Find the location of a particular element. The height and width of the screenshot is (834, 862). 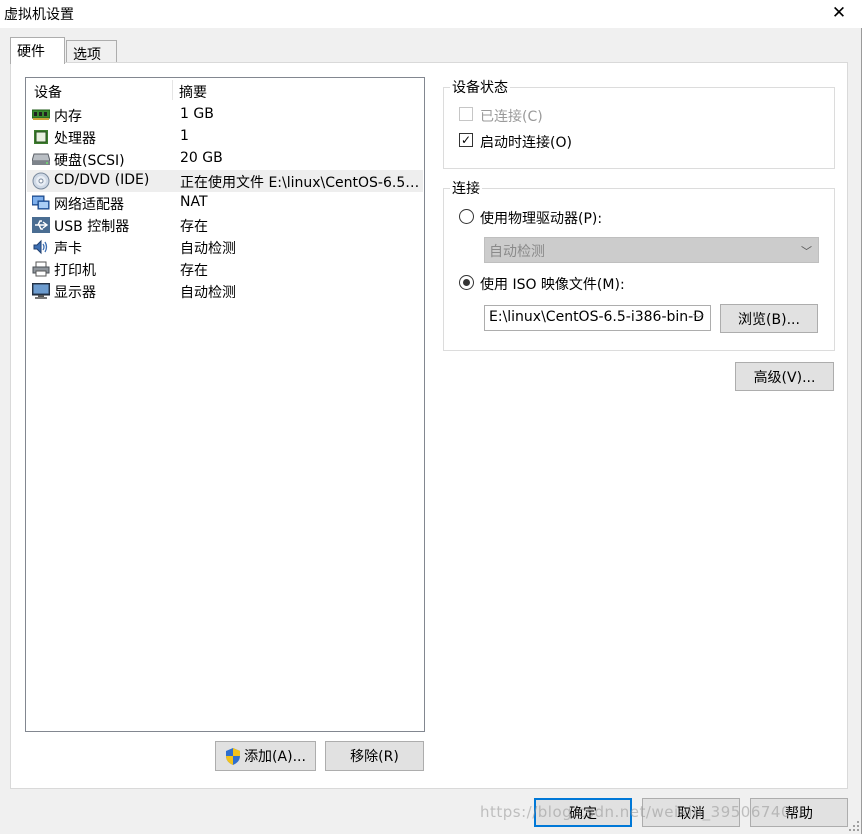

device-name: 网络适配器 is located at coordinates (89, 205).